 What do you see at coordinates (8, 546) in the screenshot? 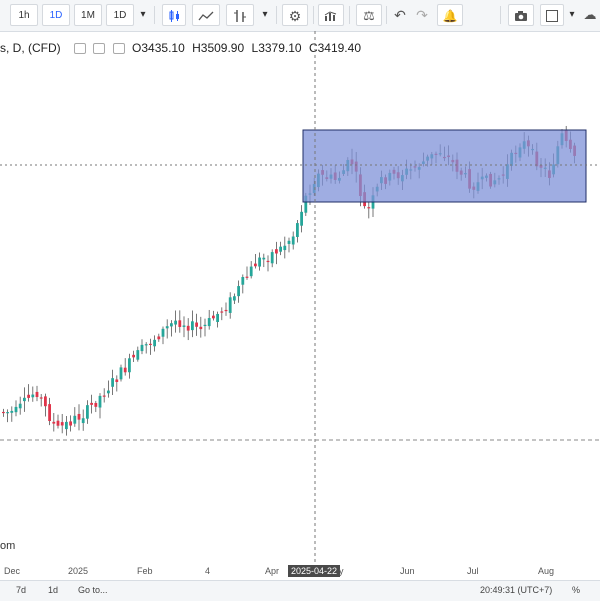
I see `watermark: om` at bounding box center [8, 546].